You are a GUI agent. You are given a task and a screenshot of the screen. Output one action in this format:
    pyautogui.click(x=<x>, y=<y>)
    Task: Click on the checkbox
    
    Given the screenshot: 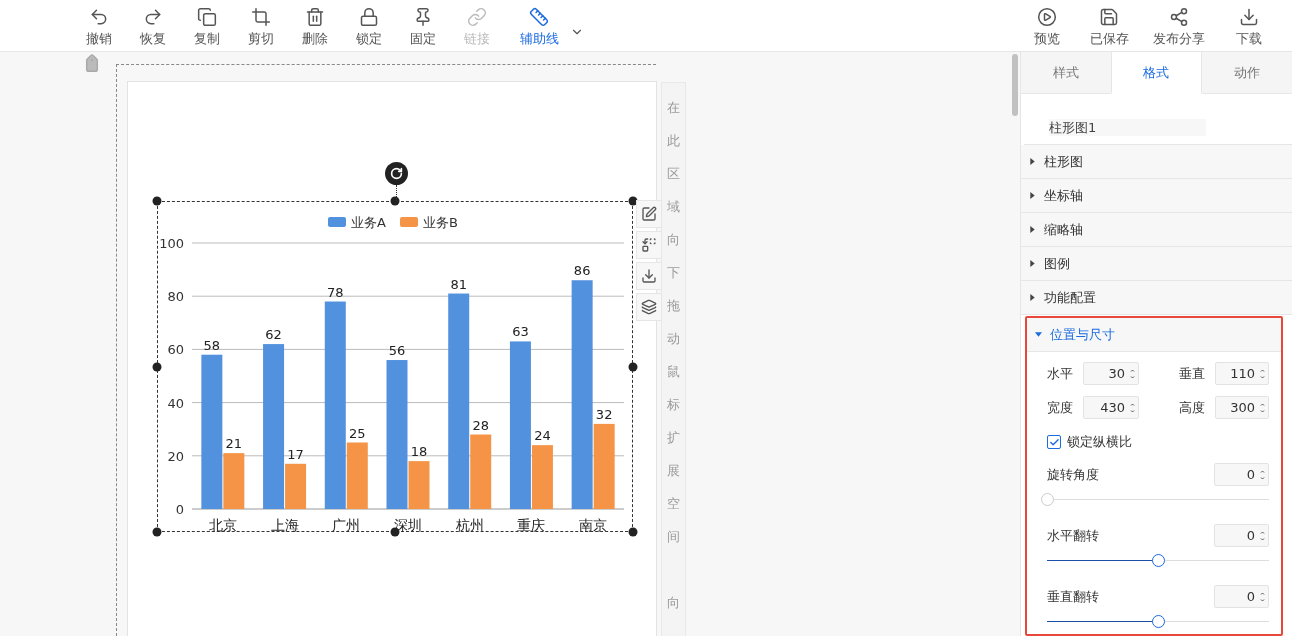 What is the action you would take?
    pyautogui.click(x=1054, y=442)
    